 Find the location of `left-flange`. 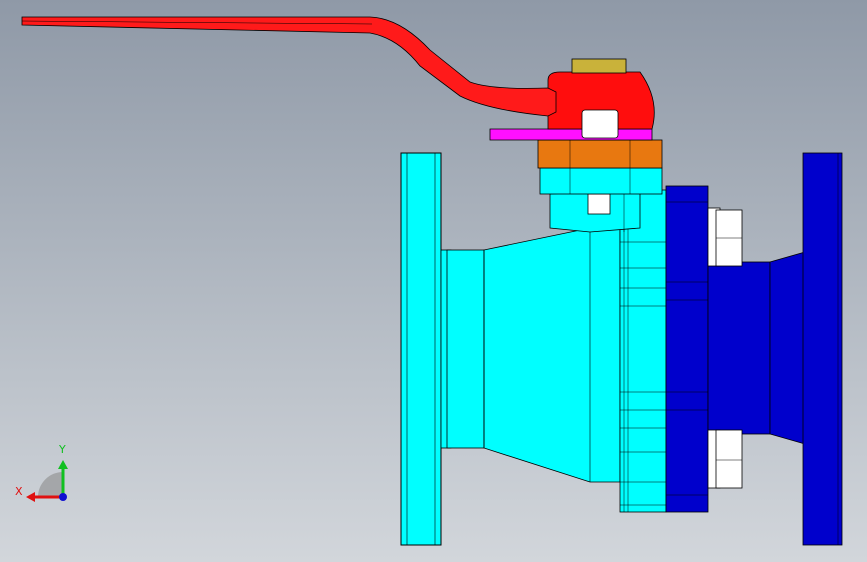

left-flange is located at coordinates (421, 349).